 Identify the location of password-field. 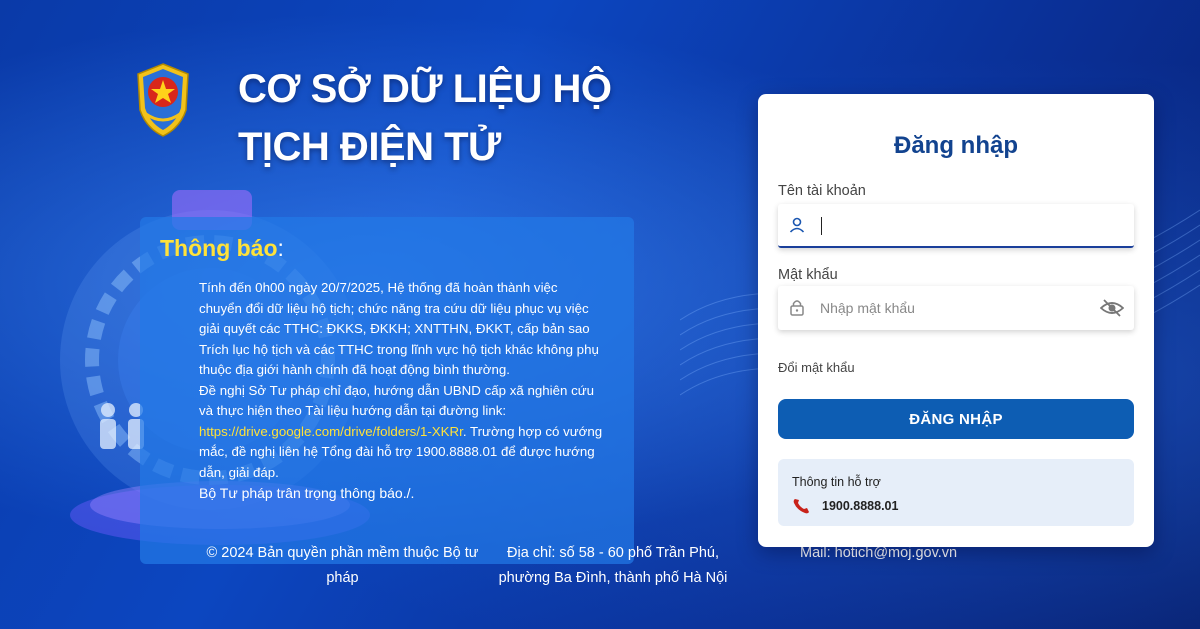
(956, 308).